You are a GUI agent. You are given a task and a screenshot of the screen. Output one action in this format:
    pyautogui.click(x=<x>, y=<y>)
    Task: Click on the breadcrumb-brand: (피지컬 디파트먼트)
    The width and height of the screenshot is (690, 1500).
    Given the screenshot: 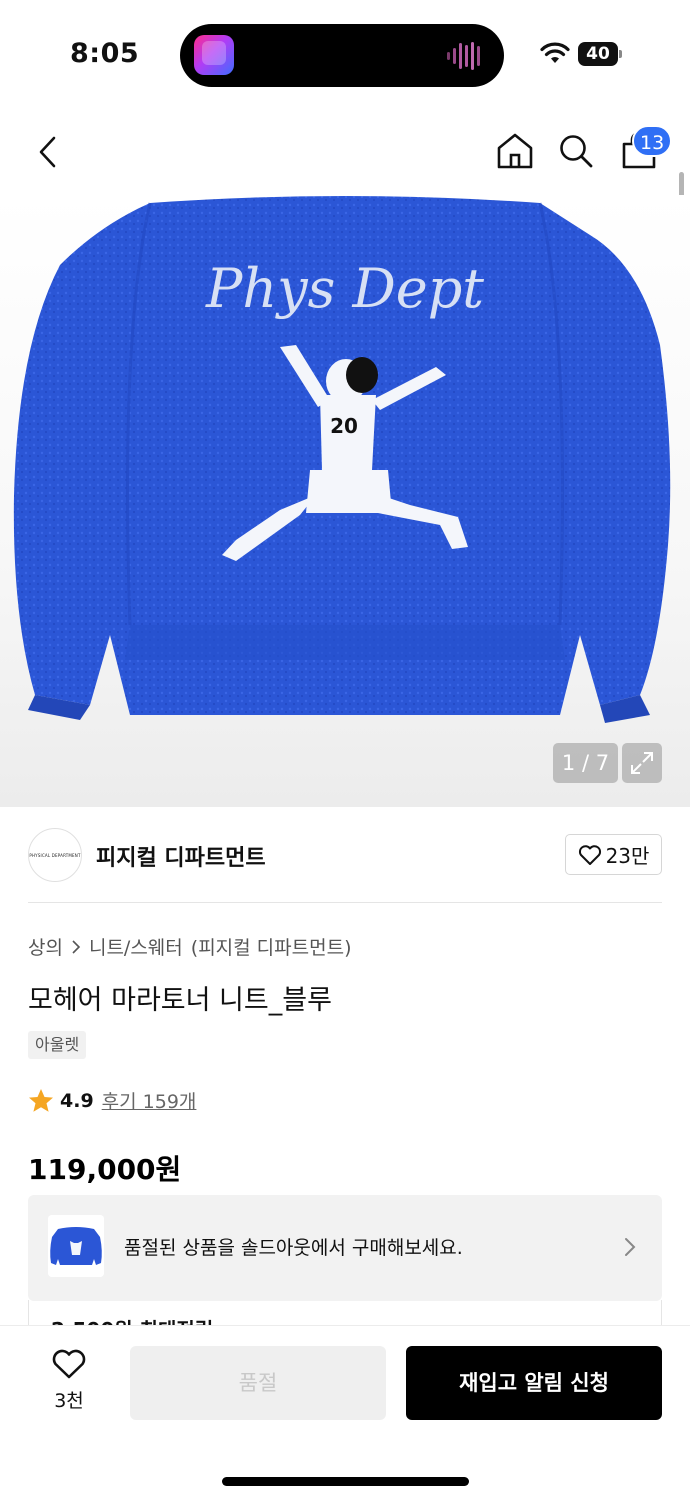 What is the action you would take?
    pyautogui.click(x=271, y=946)
    